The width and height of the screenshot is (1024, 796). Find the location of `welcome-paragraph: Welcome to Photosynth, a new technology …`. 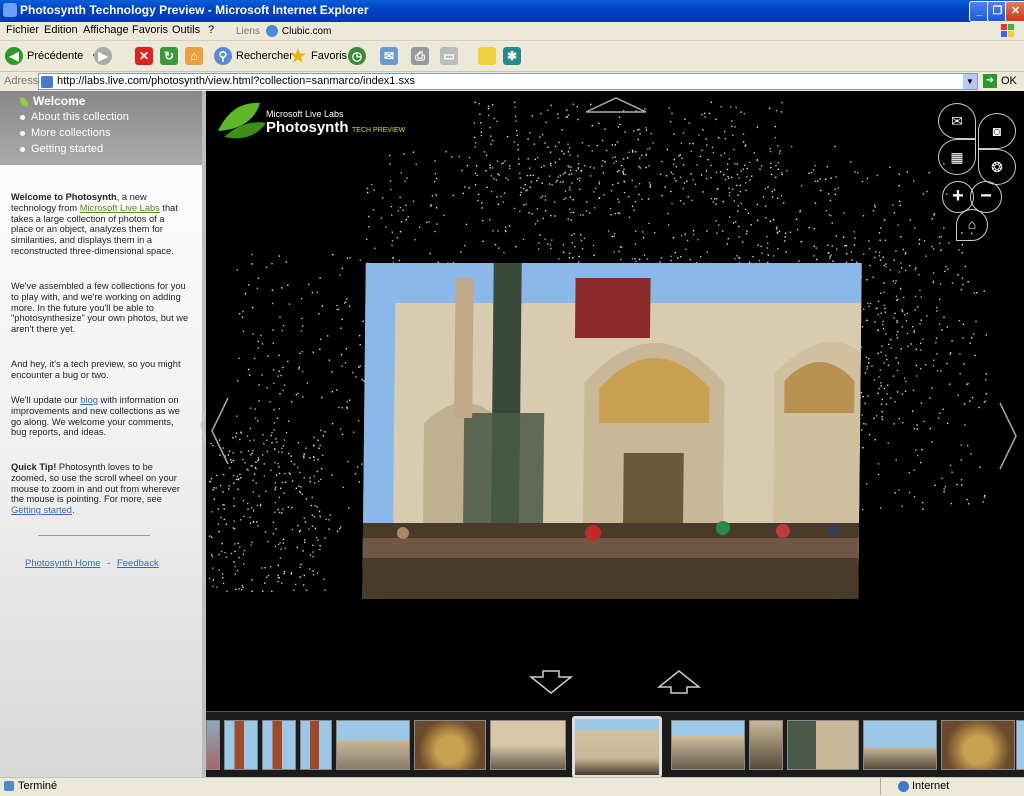

welcome-paragraph: Welcome to Photosynth, a new technology … is located at coordinates (94, 224).